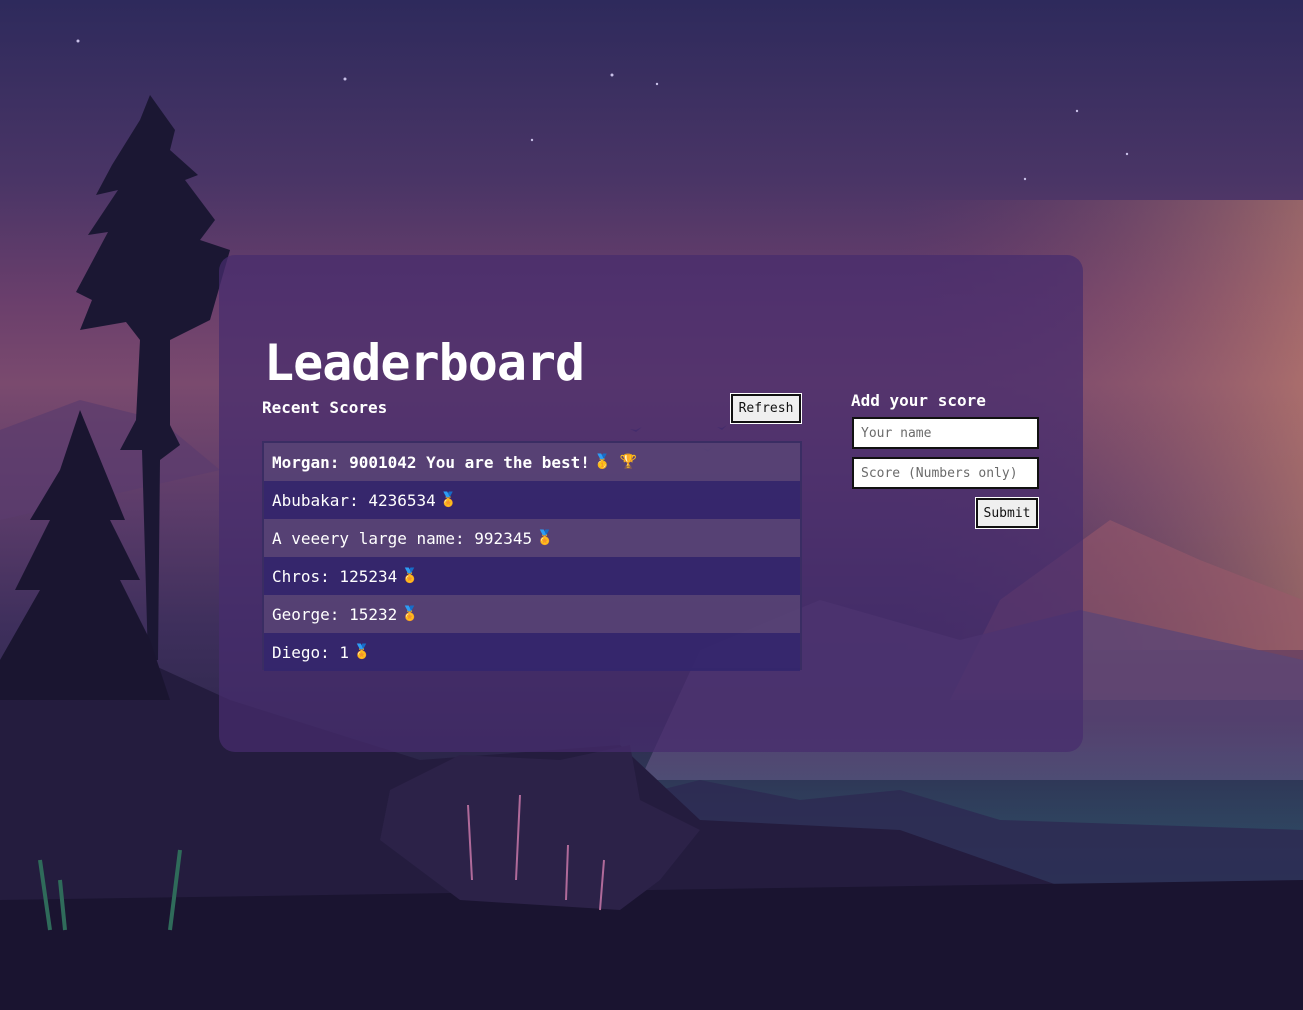 This screenshot has width=1303, height=1010. I want to click on list-item: Morgan: 9001042 You are the best! 🥇 🏆, so click(532, 462).